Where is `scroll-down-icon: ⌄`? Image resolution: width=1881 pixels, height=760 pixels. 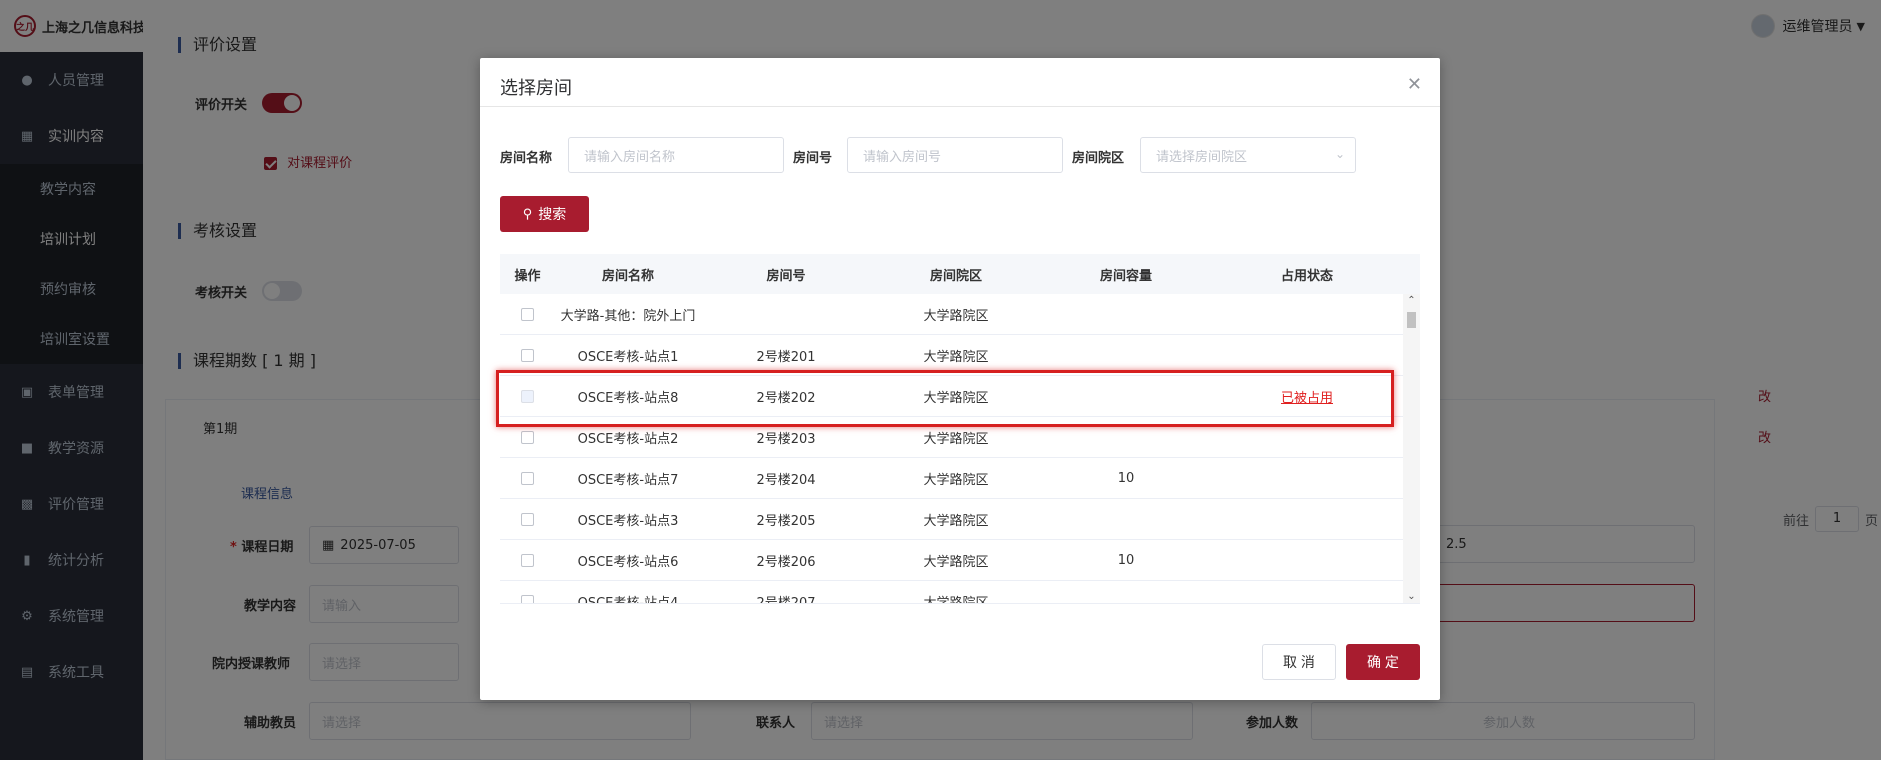
scroll-down-icon: ⌄ is located at coordinates (1411, 596).